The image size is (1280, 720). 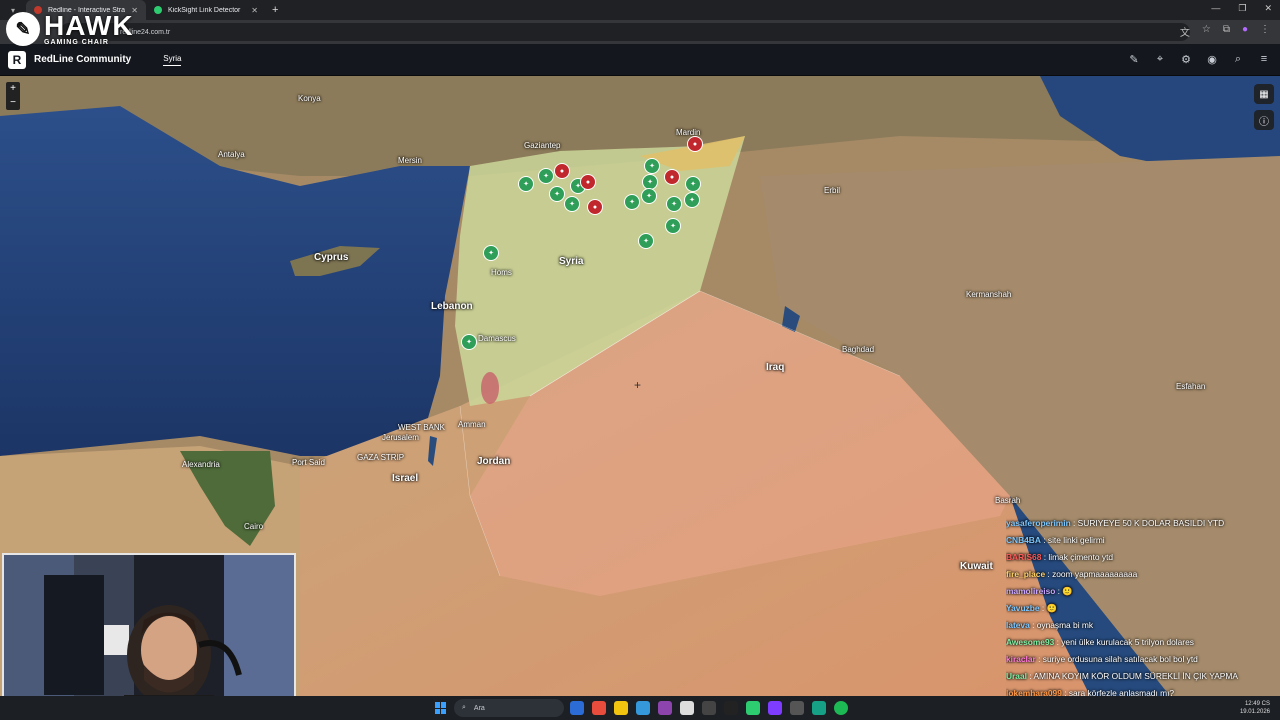 What do you see at coordinates (1245, 31) in the screenshot?
I see `profile-avatar: ●` at bounding box center [1245, 31].